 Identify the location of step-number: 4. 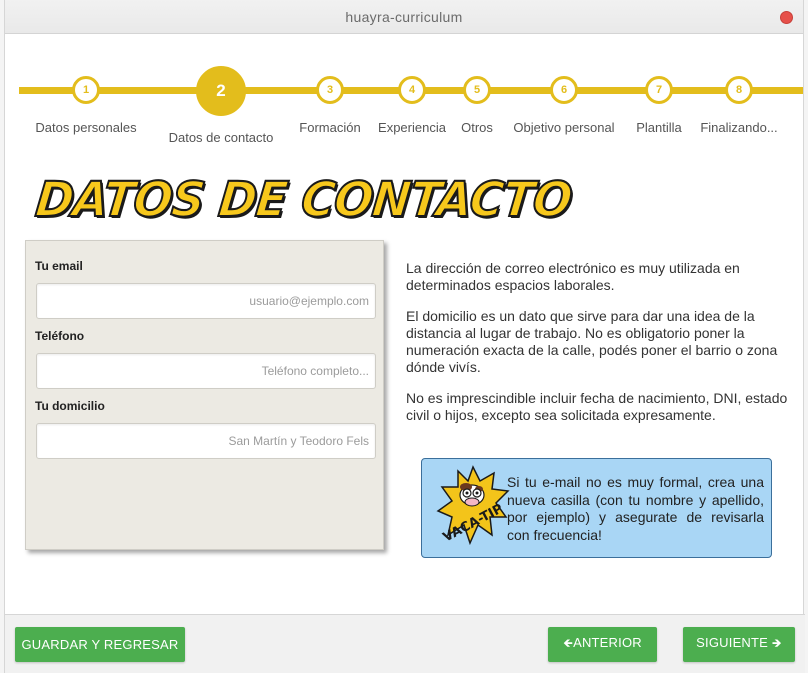
(412, 90).